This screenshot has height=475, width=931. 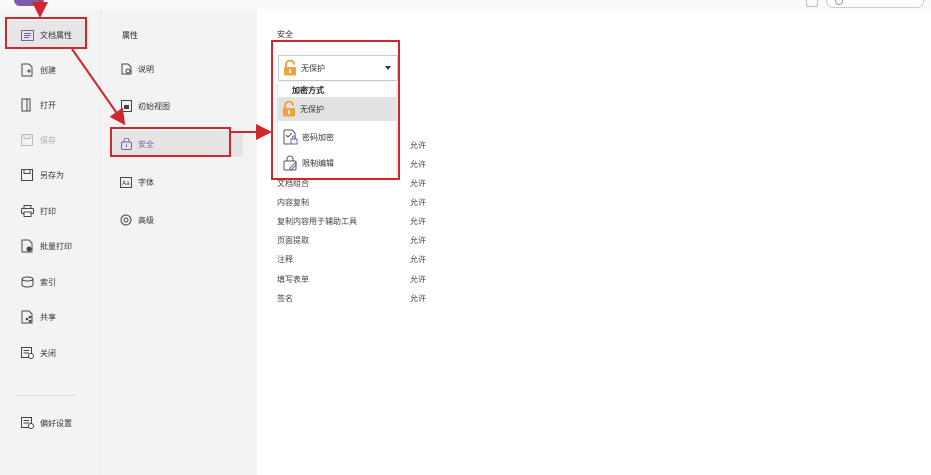 I want to click on index-icon, so click(x=27, y=282).